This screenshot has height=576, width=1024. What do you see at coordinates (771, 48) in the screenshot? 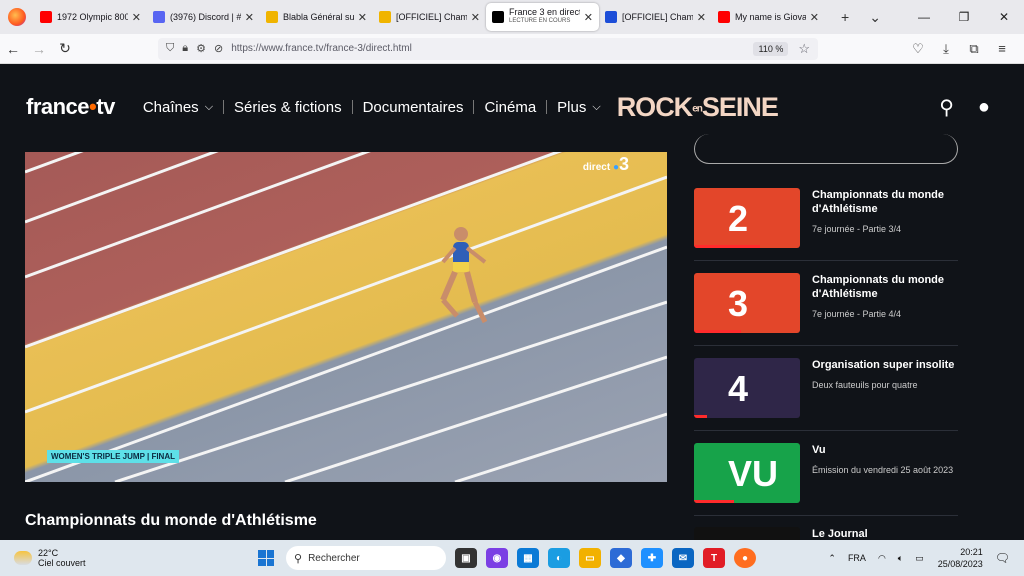
I see `zoom-indicator: 110 %` at bounding box center [771, 48].